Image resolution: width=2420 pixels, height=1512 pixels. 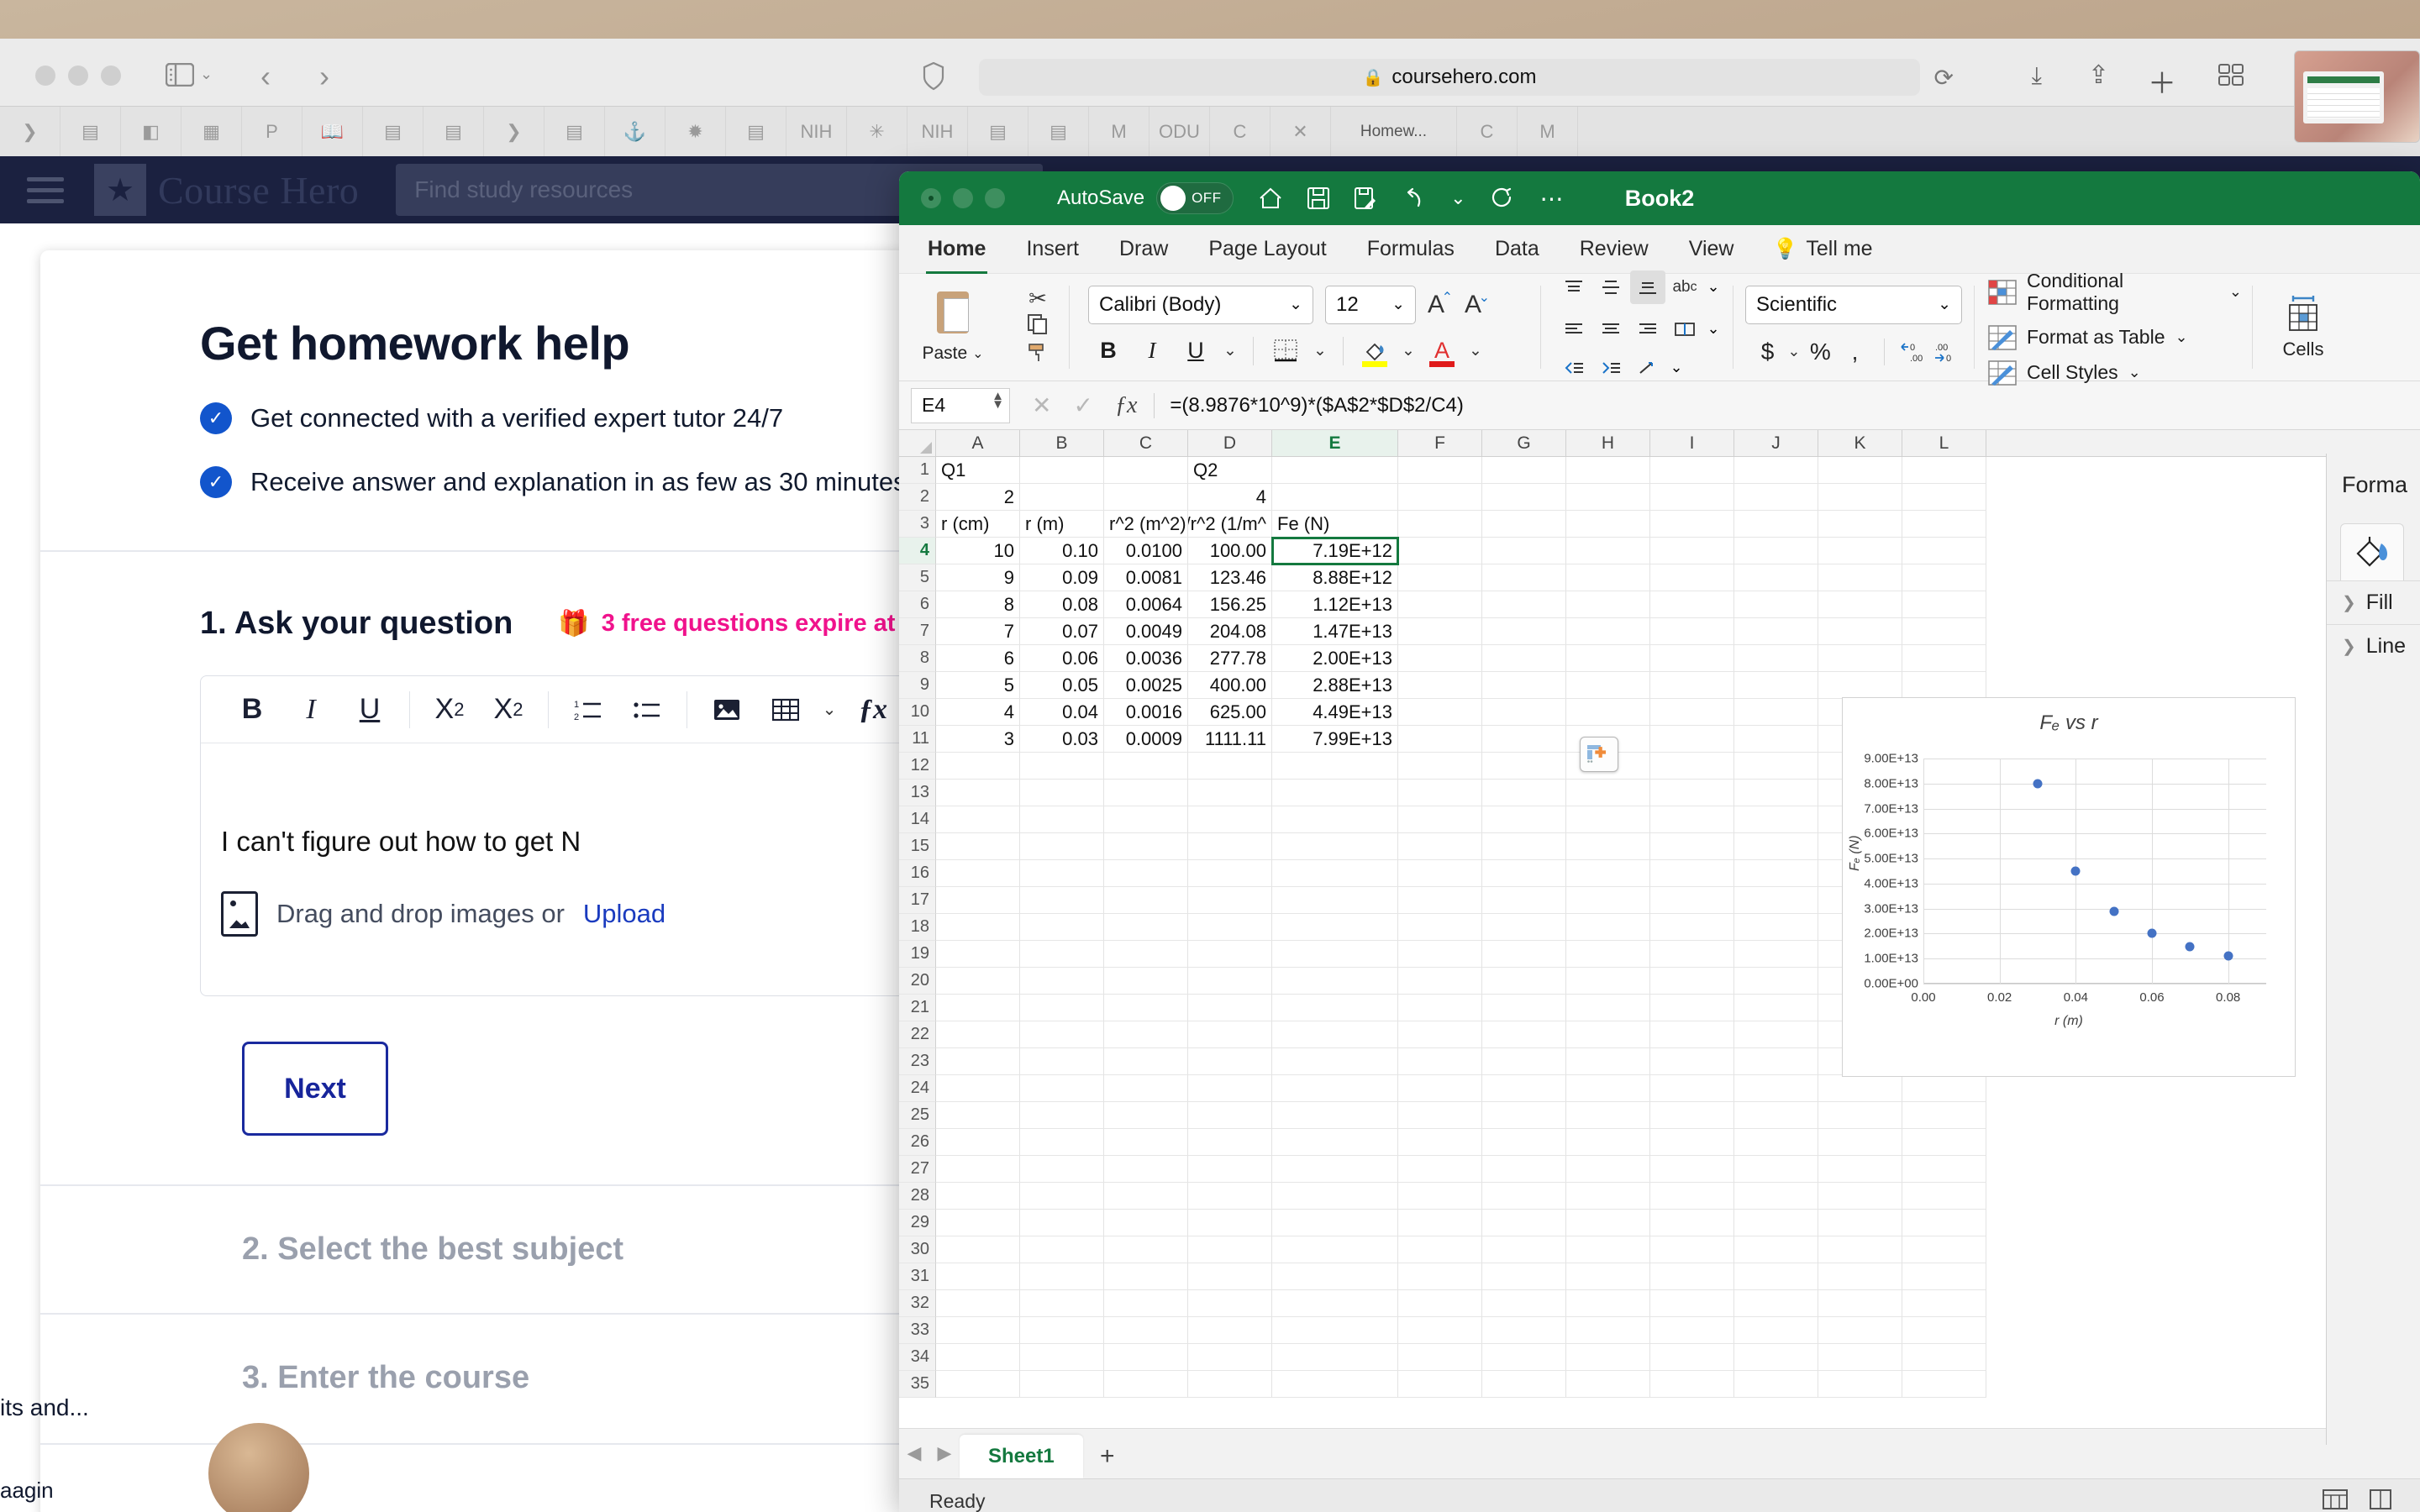 I want to click on cell-H31, so click(x=1608, y=1276).